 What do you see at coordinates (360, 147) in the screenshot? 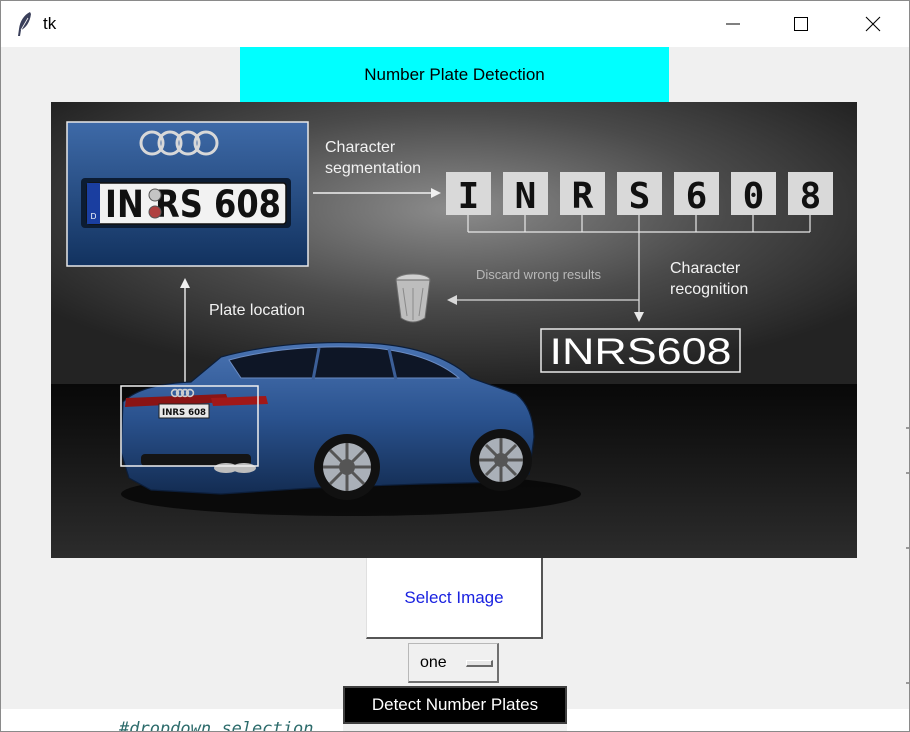
I see `segmentation-label-line1: Character` at bounding box center [360, 147].